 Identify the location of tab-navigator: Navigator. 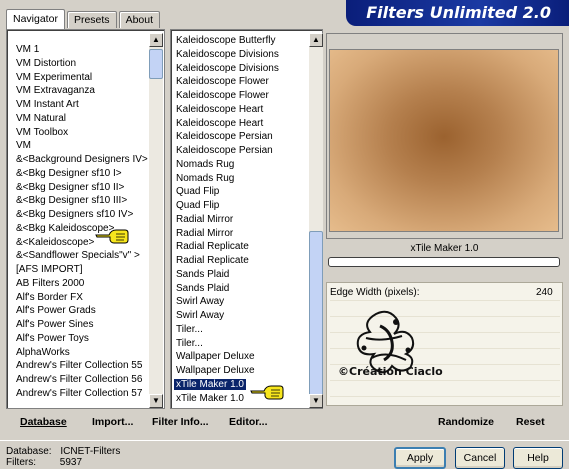
(35, 19).